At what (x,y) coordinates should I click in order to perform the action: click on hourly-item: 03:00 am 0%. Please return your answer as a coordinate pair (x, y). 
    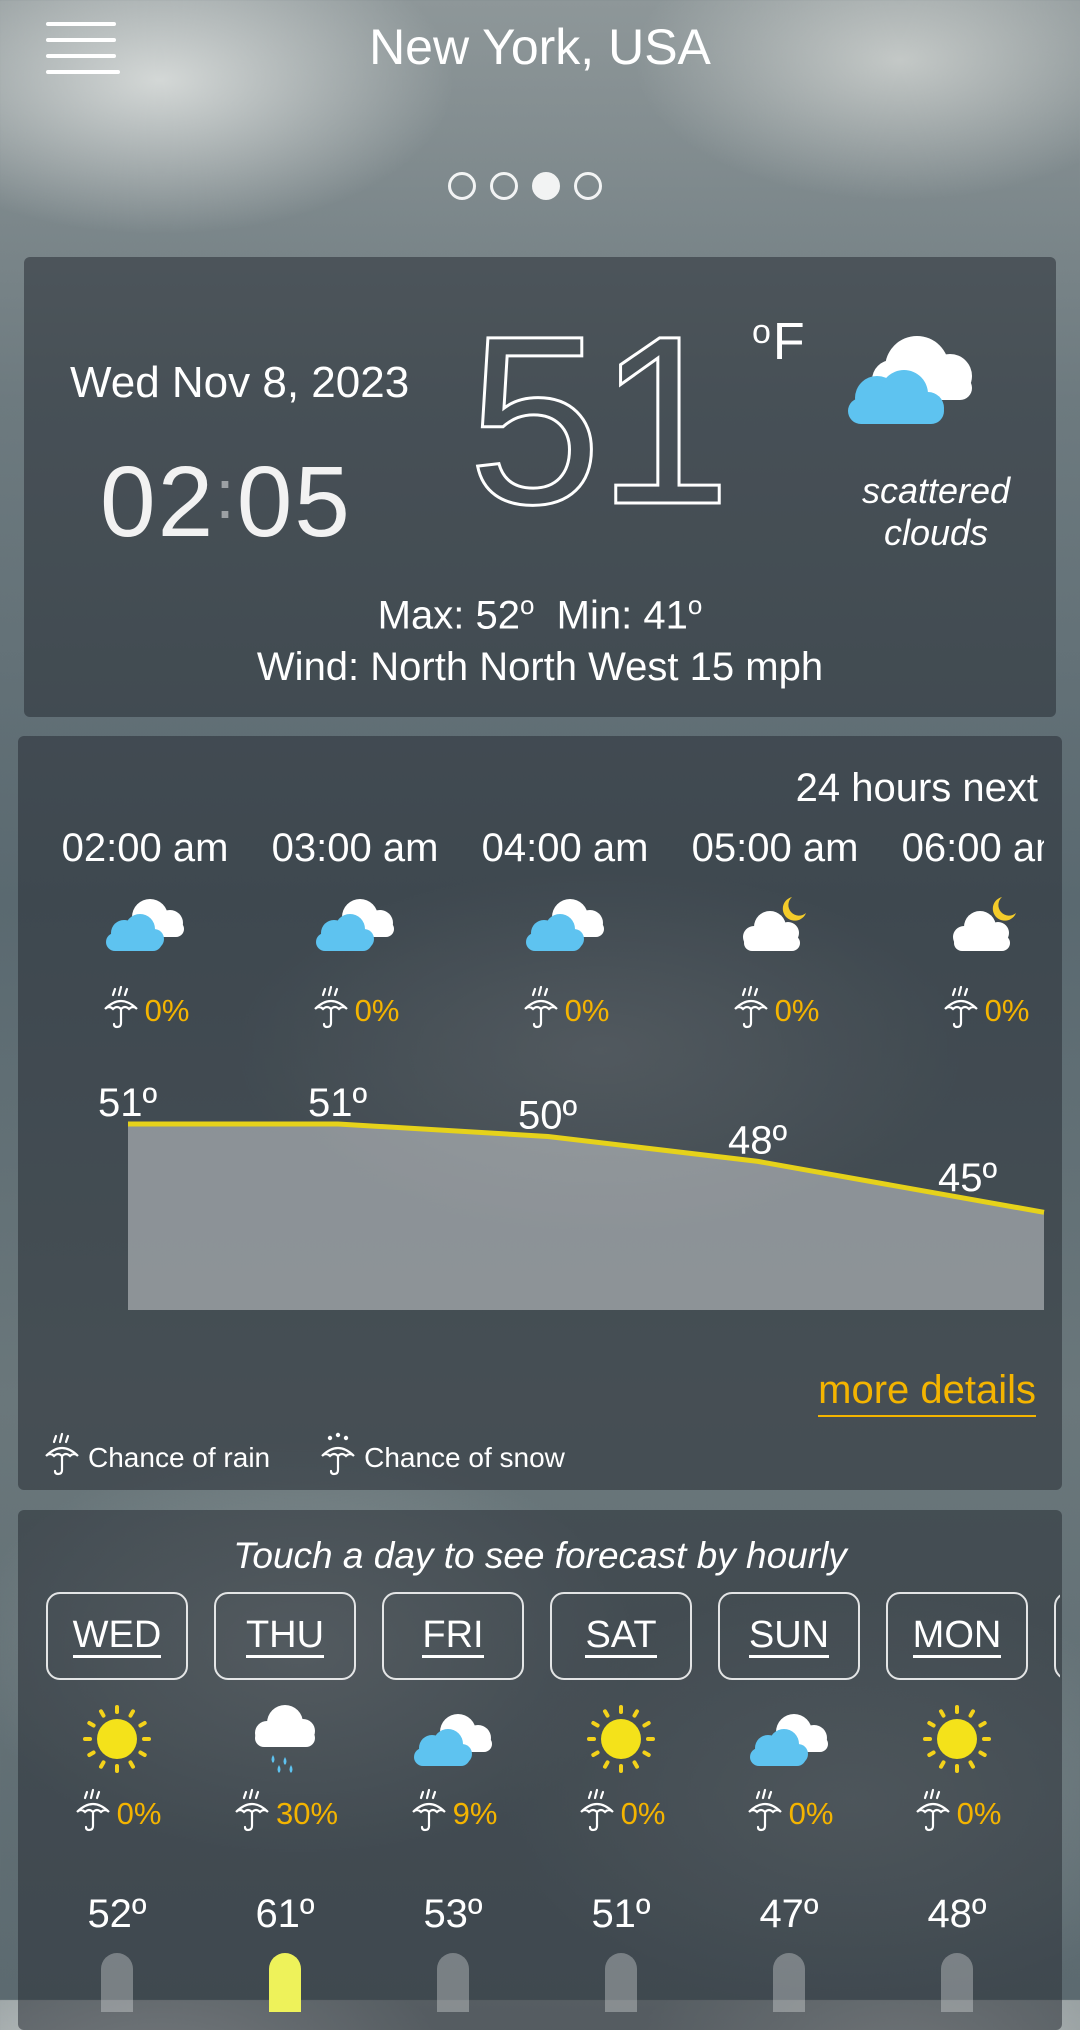
    Looking at the image, I should click on (355, 931).